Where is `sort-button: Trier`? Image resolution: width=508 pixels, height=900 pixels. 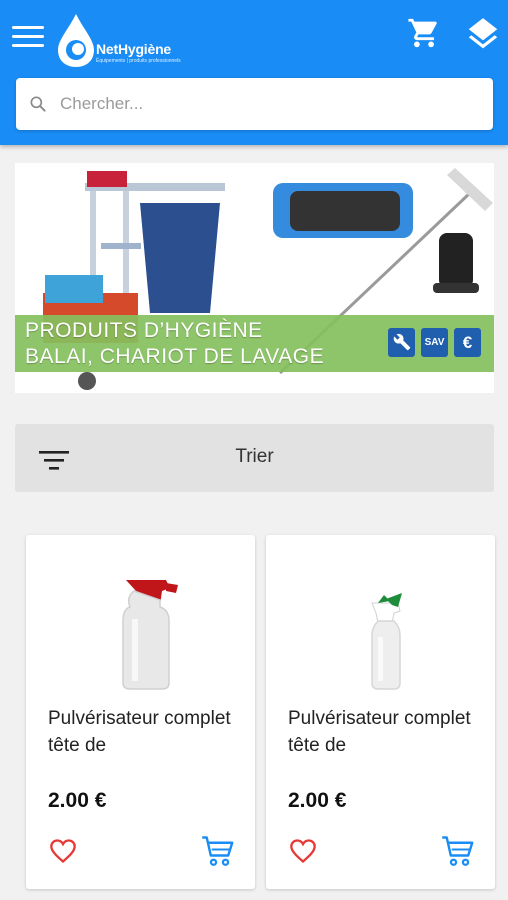
sort-button: Trier is located at coordinates (254, 458).